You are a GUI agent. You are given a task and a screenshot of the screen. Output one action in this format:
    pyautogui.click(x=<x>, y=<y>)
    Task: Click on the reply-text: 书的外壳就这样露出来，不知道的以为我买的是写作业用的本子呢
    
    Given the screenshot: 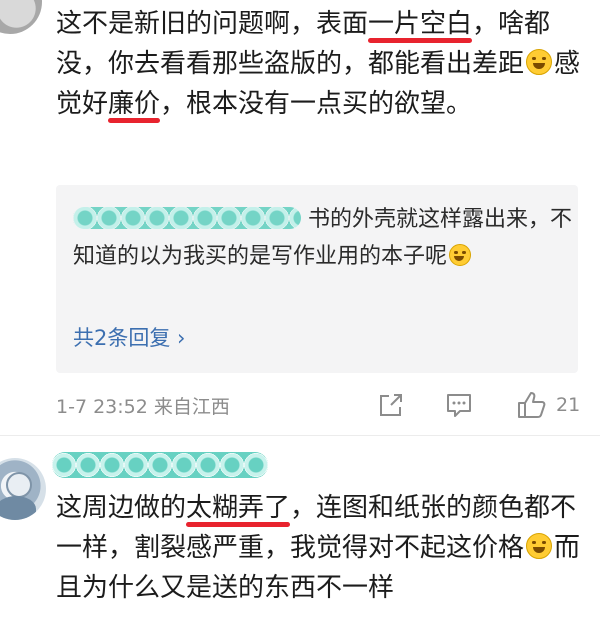 What is the action you would take?
    pyautogui.click(x=323, y=238)
    